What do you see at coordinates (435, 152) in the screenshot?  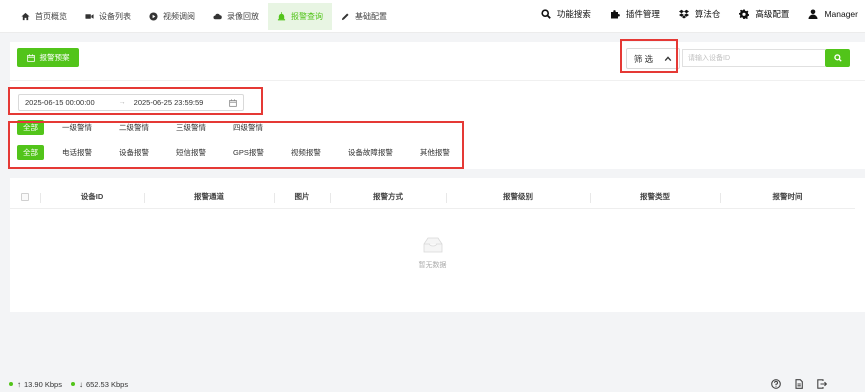 I see `type-filter-other: 其他报警` at bounding box center [435, 152].